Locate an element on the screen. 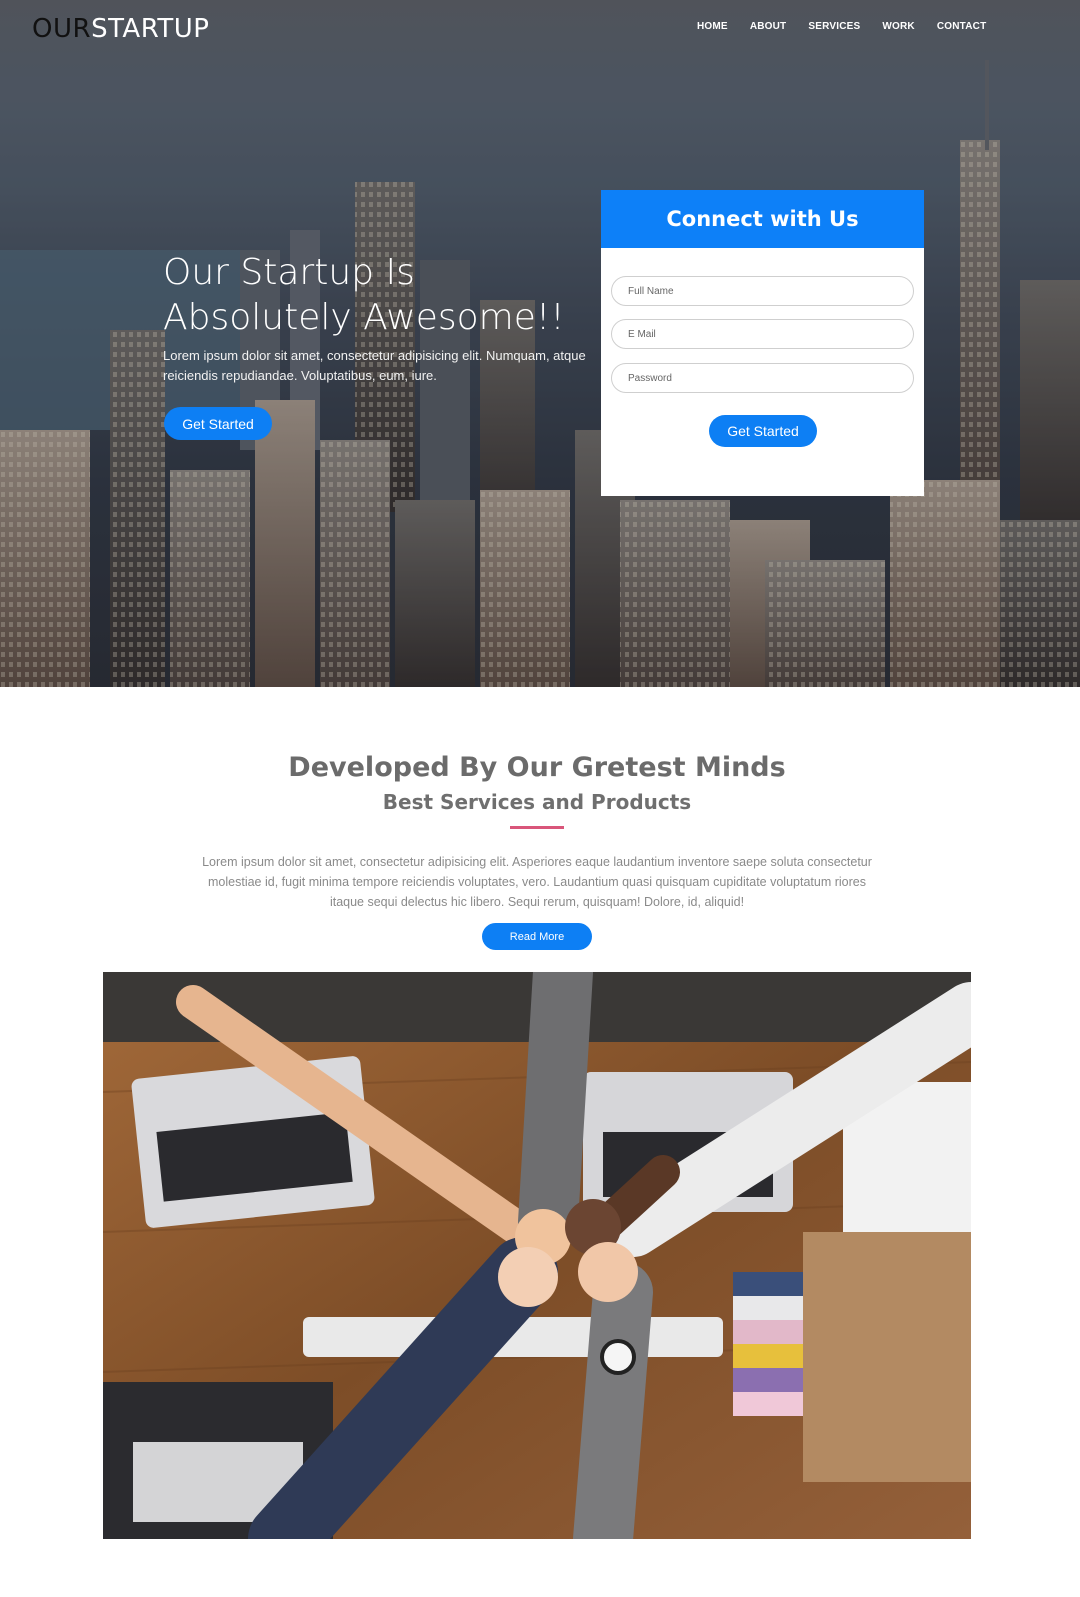 This screenshot has height=1597, width=1080. full-name-input is located at coordinates (762, 291).